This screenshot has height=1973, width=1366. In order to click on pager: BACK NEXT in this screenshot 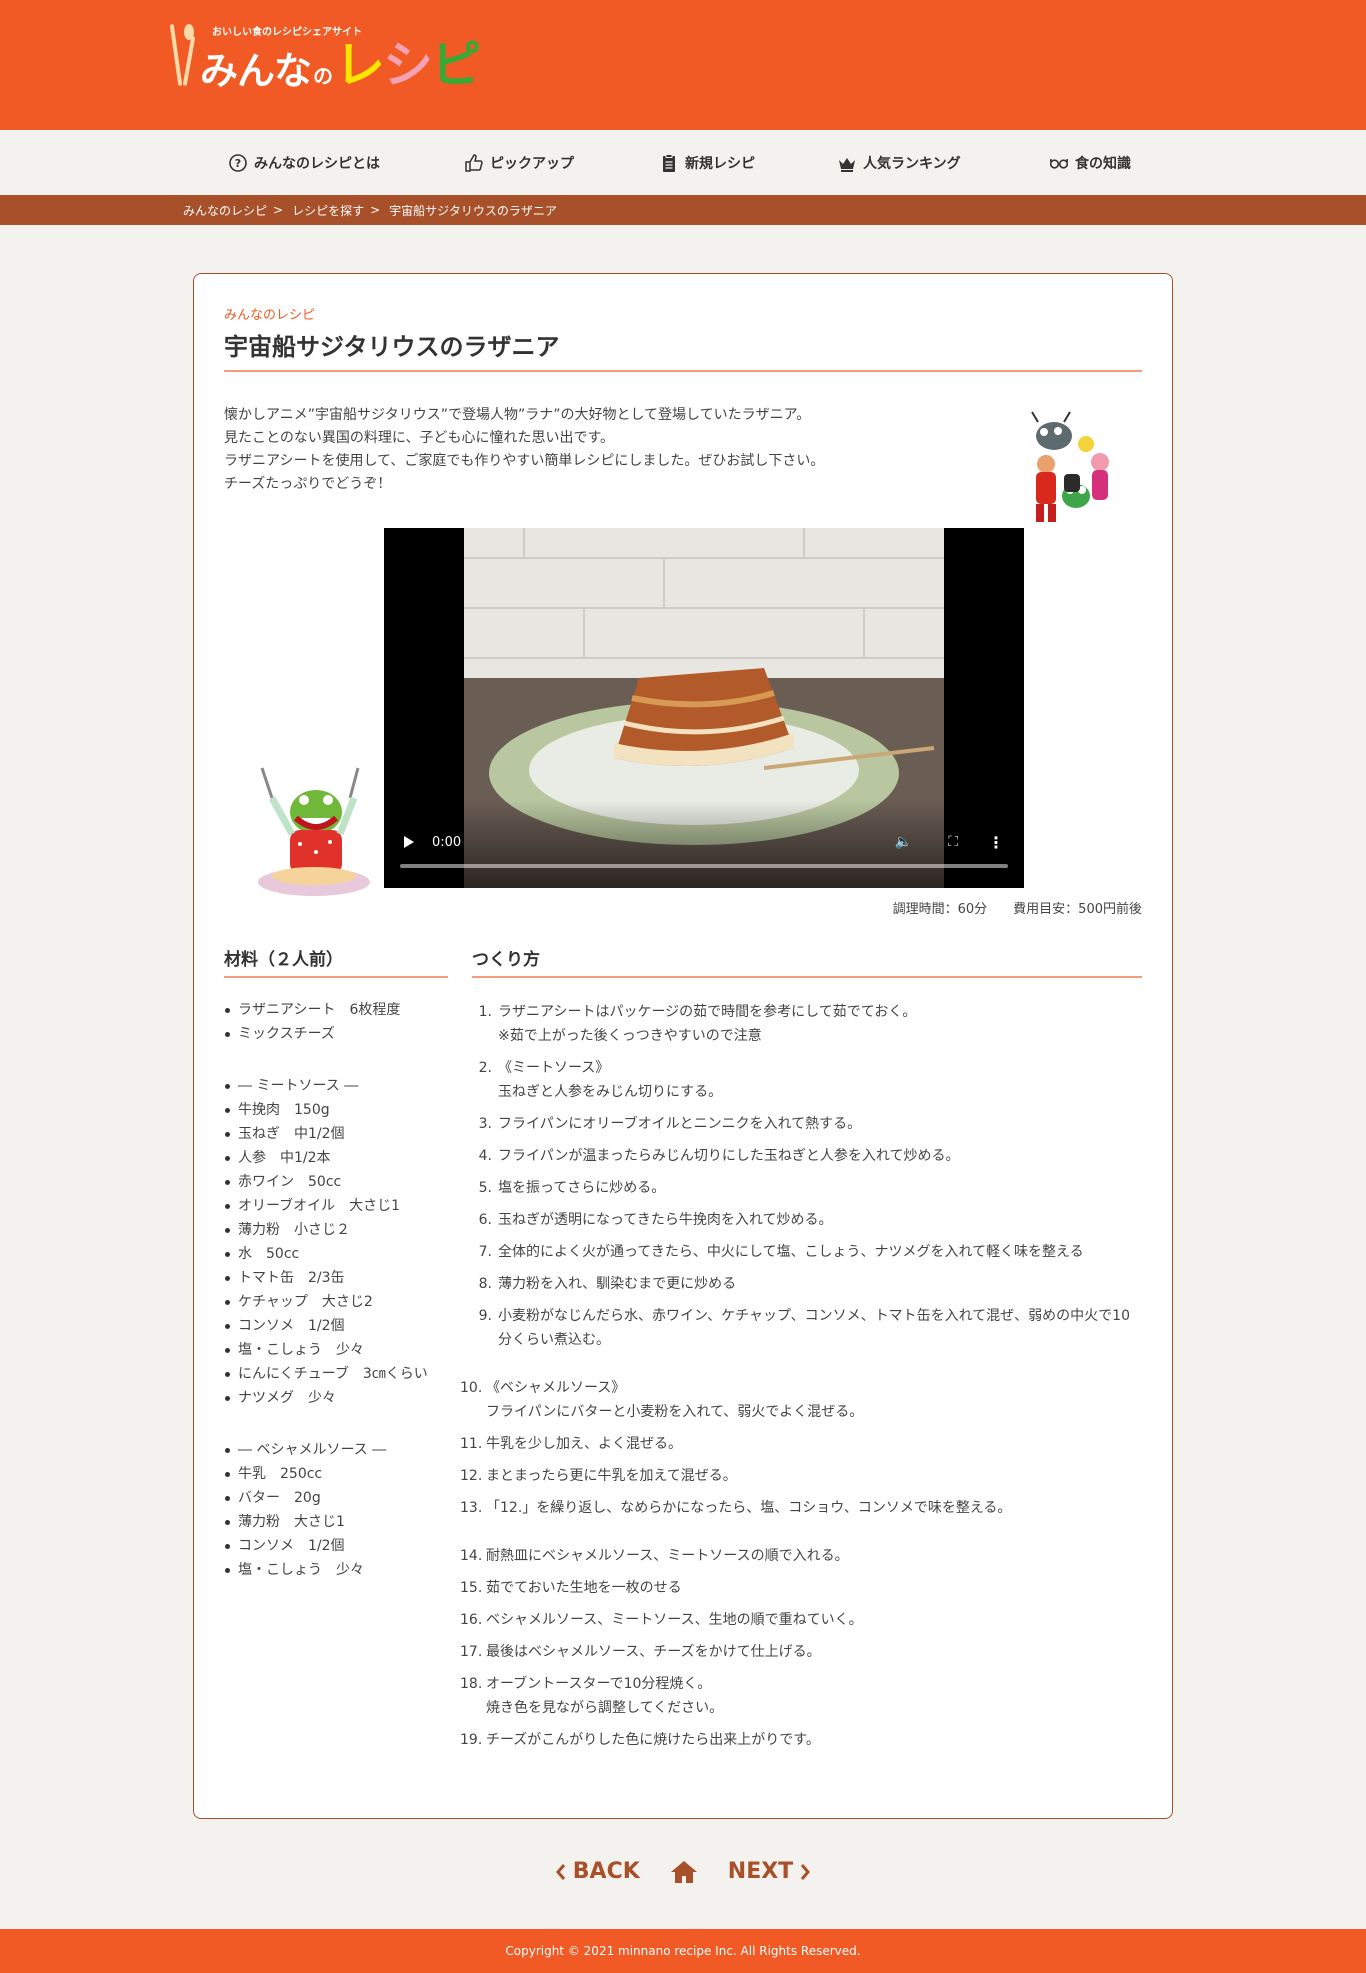, I will do `click(683, 1871)`.